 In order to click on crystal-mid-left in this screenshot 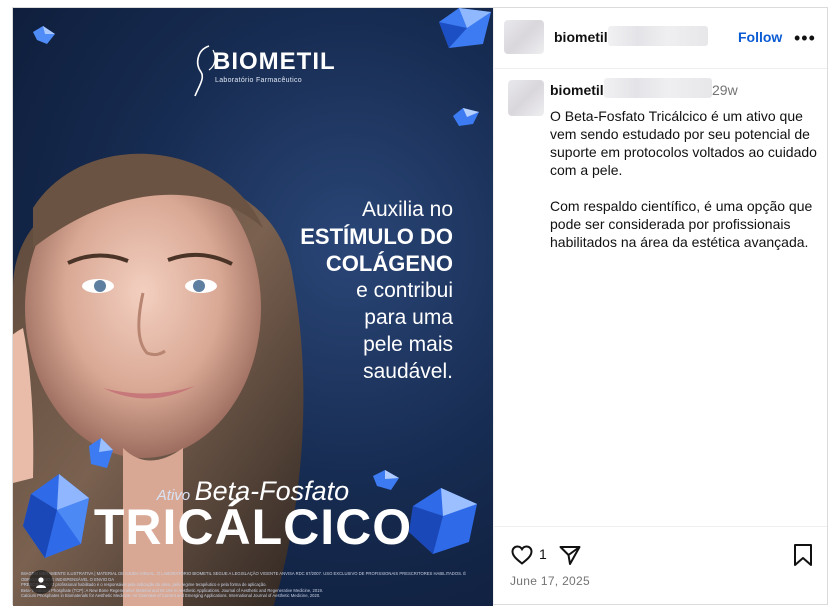, I will do `click(101, 453)`.